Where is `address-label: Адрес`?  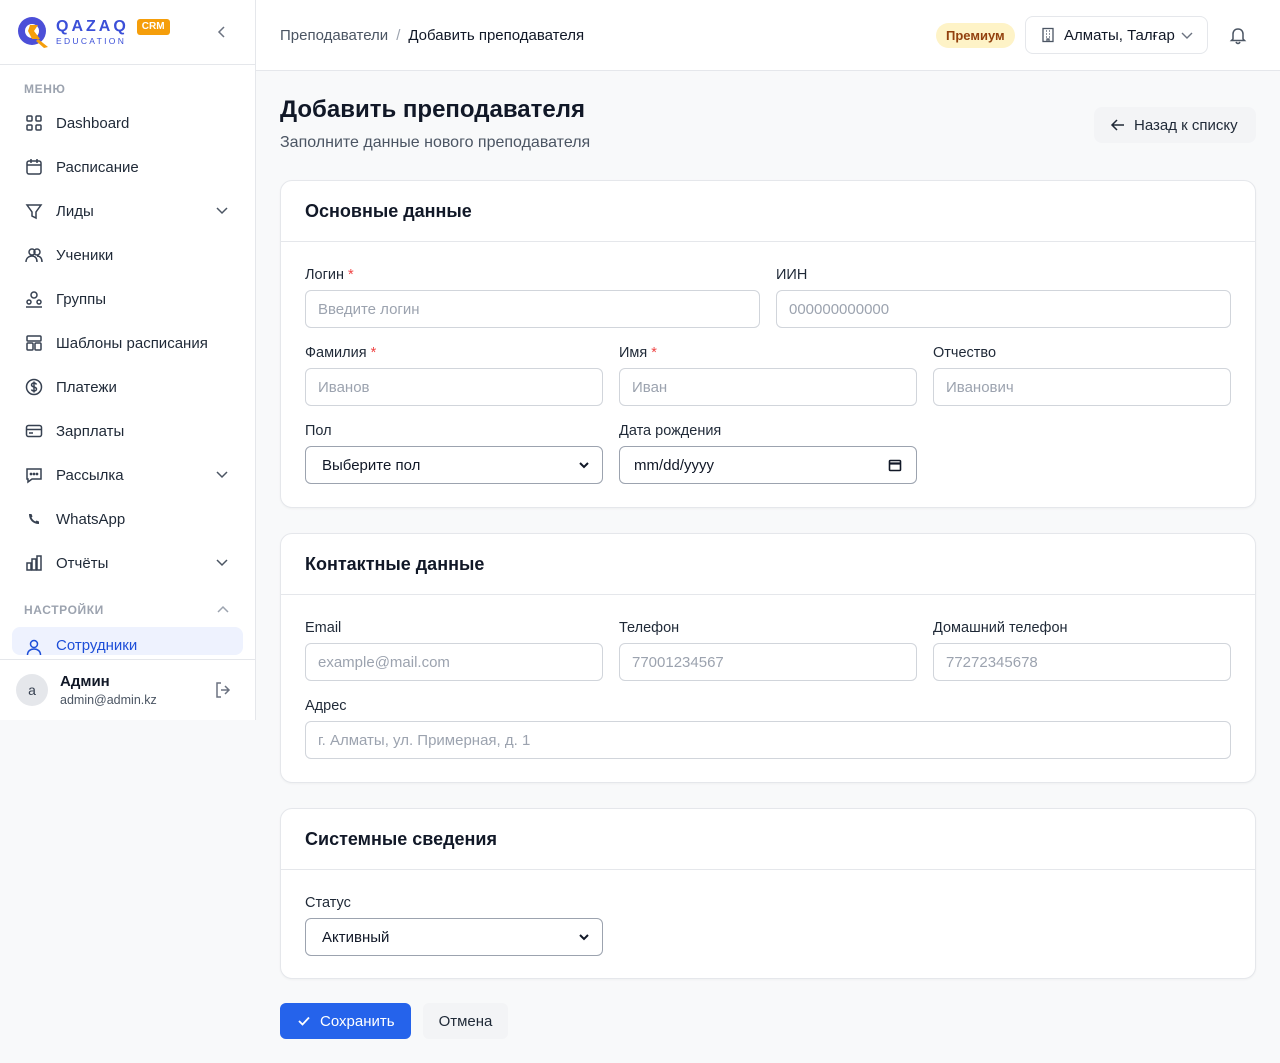
address-label: Адрес is located at coordinates (326, 706).